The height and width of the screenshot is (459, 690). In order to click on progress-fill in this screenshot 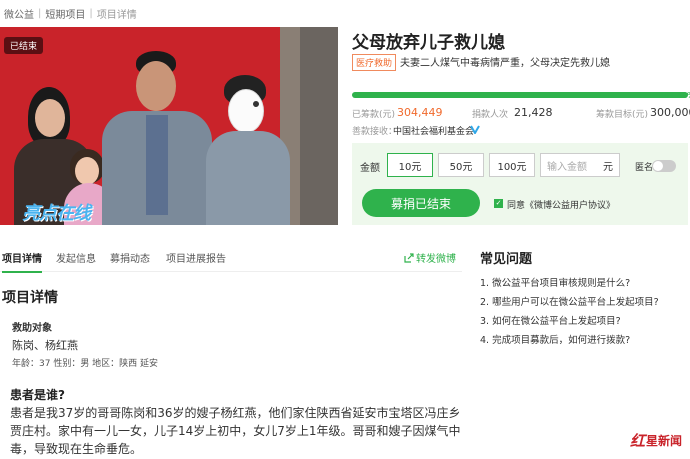, I will do `click(520, 95)`.